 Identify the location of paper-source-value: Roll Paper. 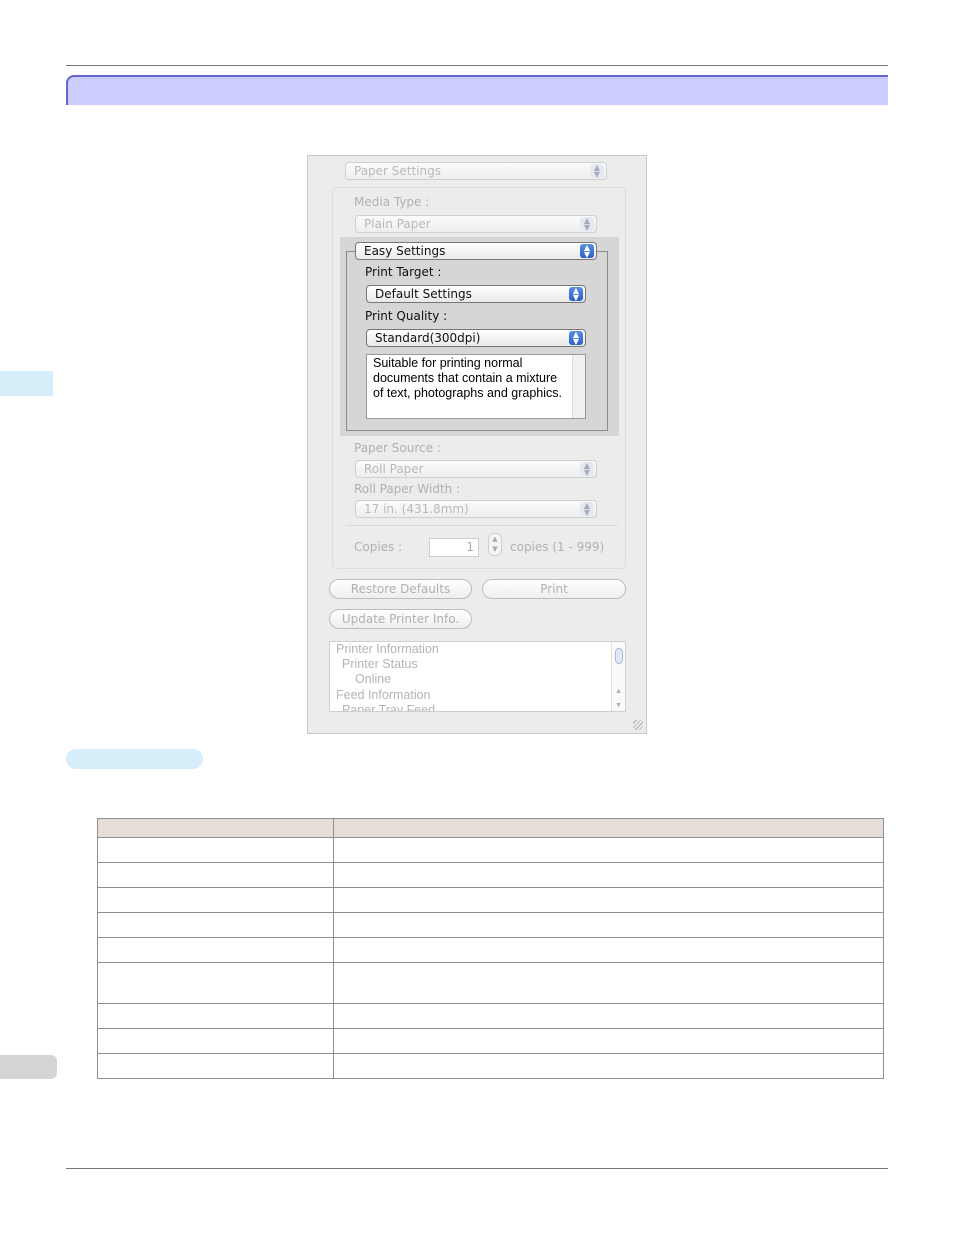
(394, 469).